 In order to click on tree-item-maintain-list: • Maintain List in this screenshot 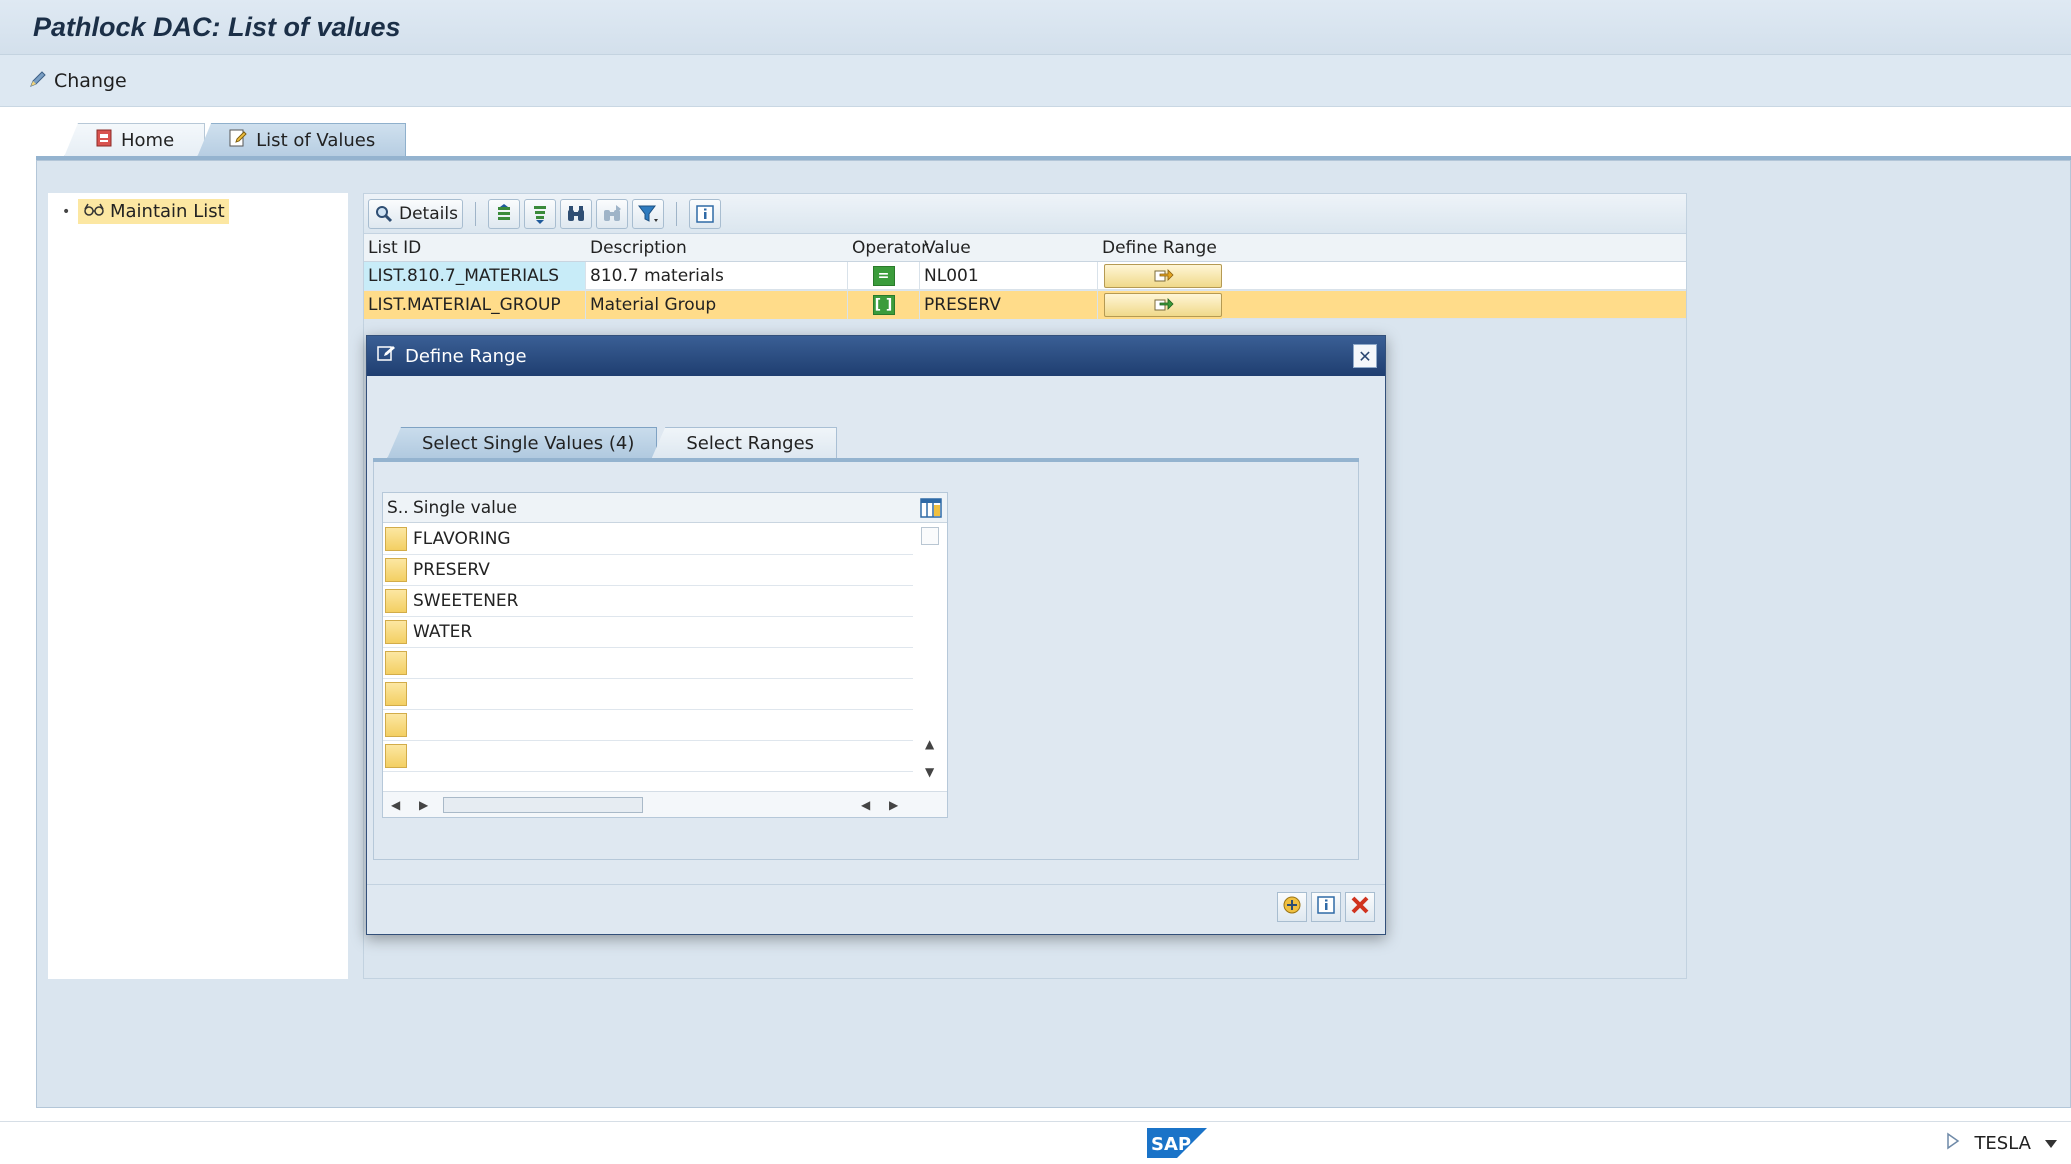, I will do `click(145, 211)`.